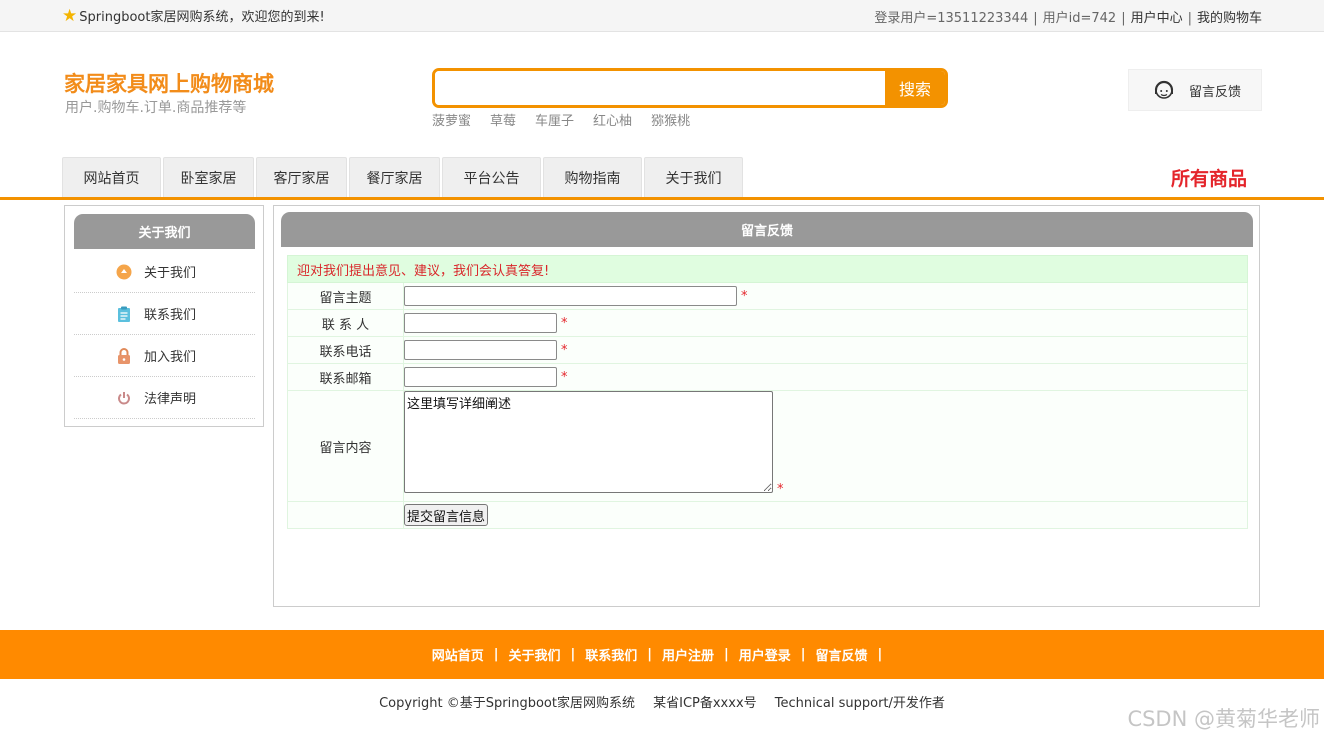  I want to click on hot-keyword: 草莓, so click(503, 119).